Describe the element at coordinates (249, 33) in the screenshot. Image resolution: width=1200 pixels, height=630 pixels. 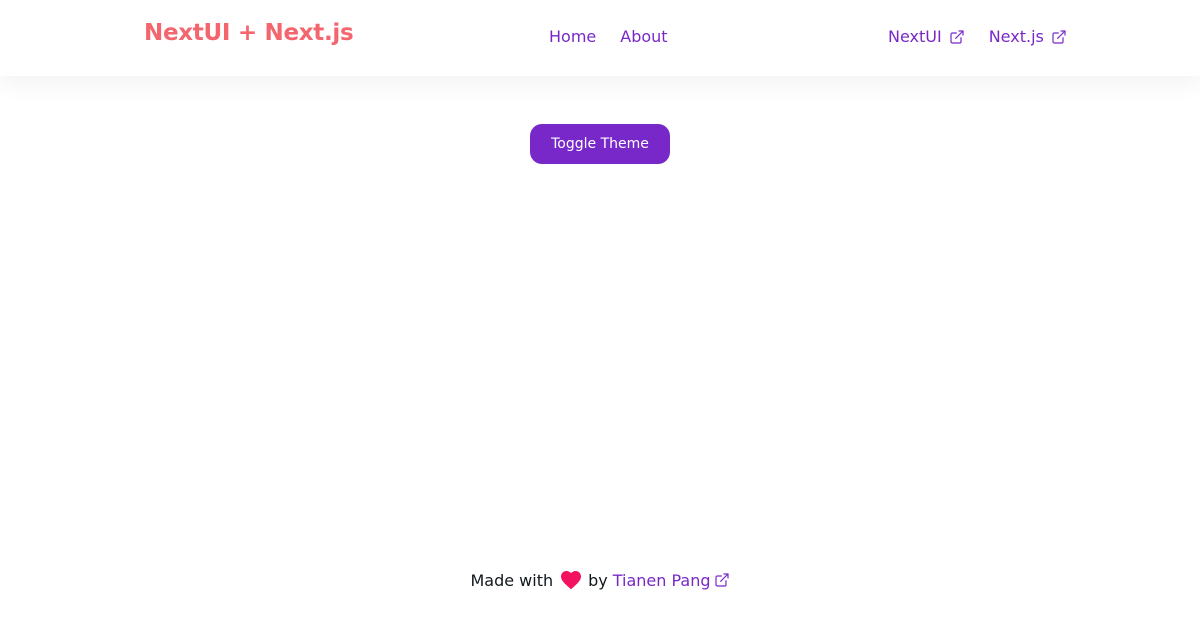
I see `brand-logo-link: NextUI + Next.js` at that location.